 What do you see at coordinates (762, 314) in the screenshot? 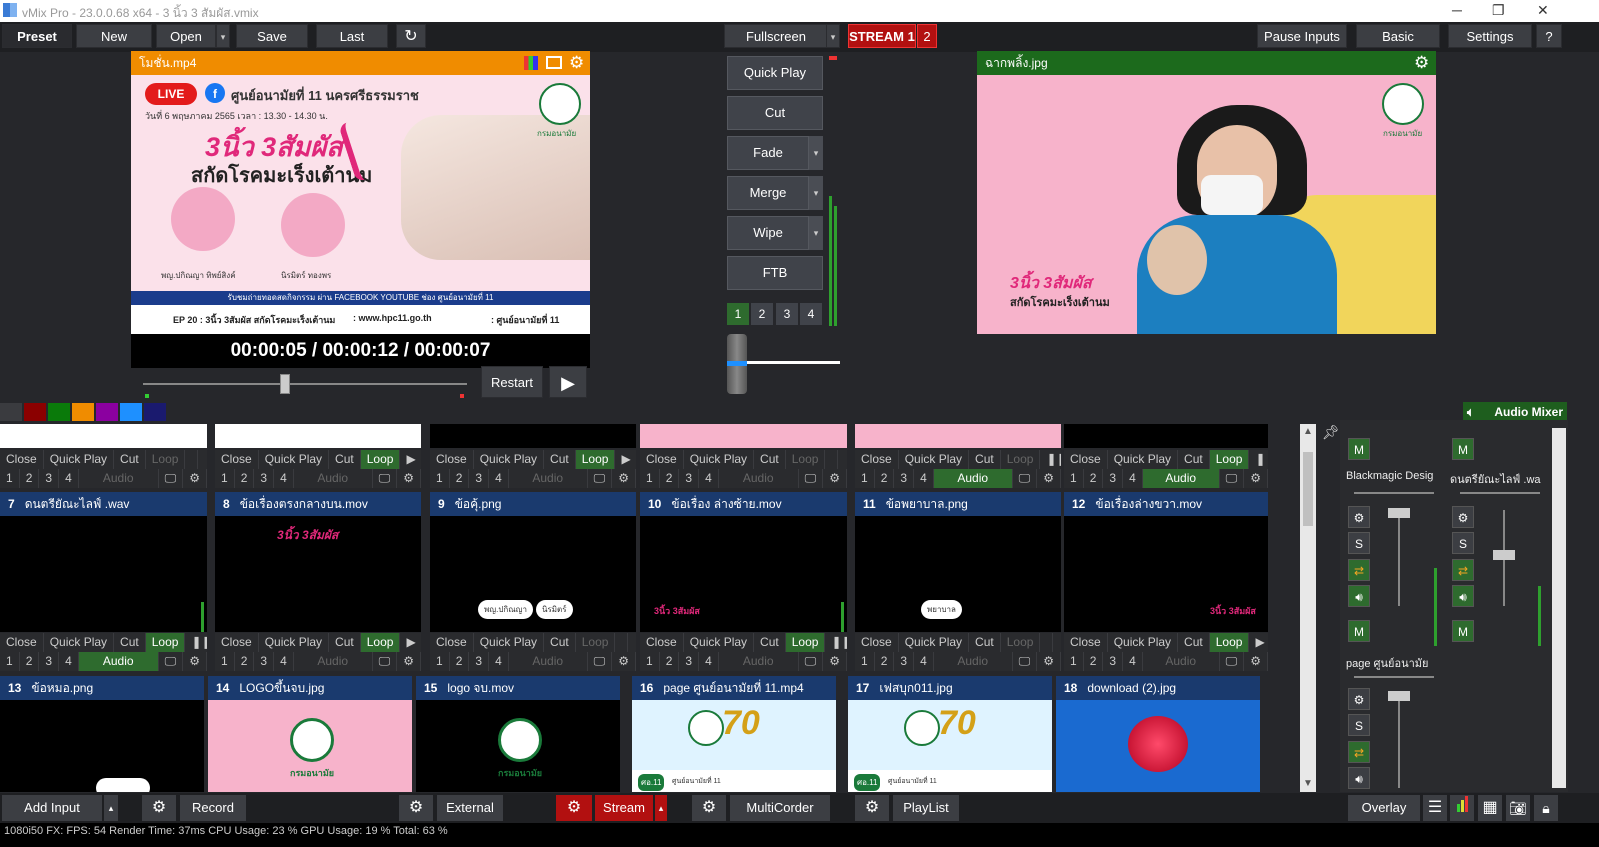
I see `transition-page-2: 2` at bounding box center [762, 314].